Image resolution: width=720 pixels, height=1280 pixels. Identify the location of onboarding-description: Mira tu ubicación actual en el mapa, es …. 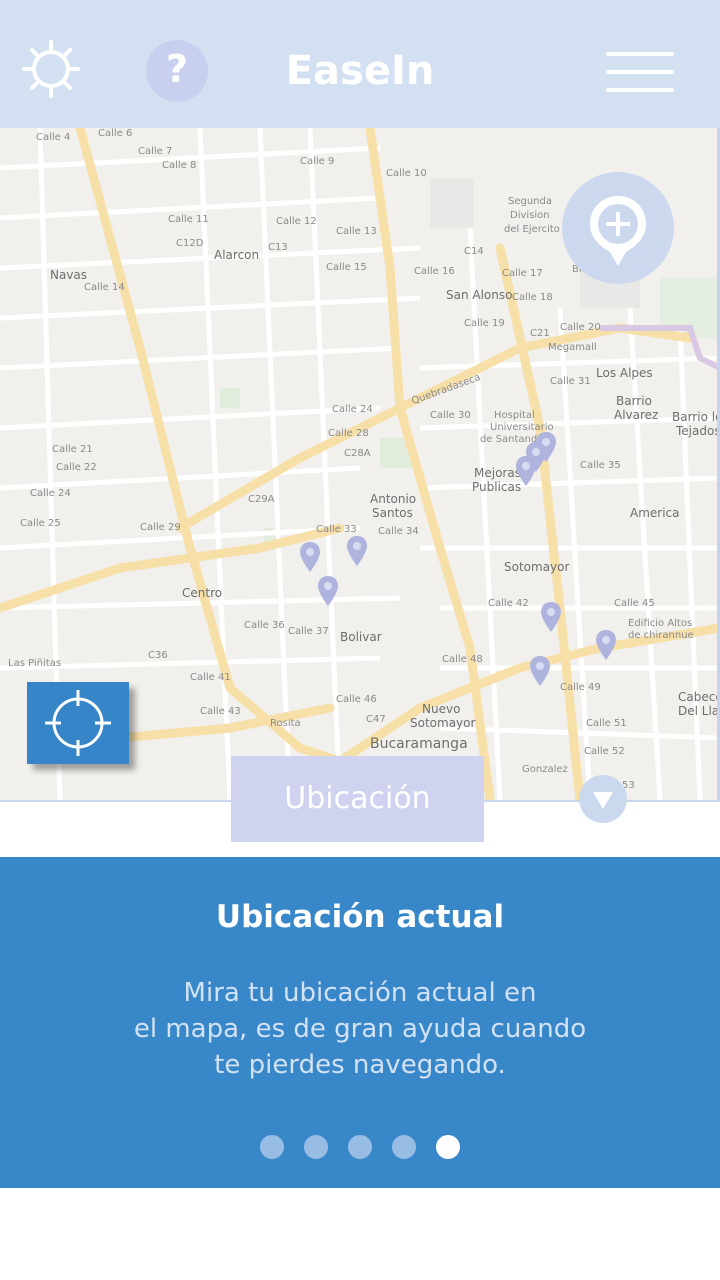
(360, 1029).